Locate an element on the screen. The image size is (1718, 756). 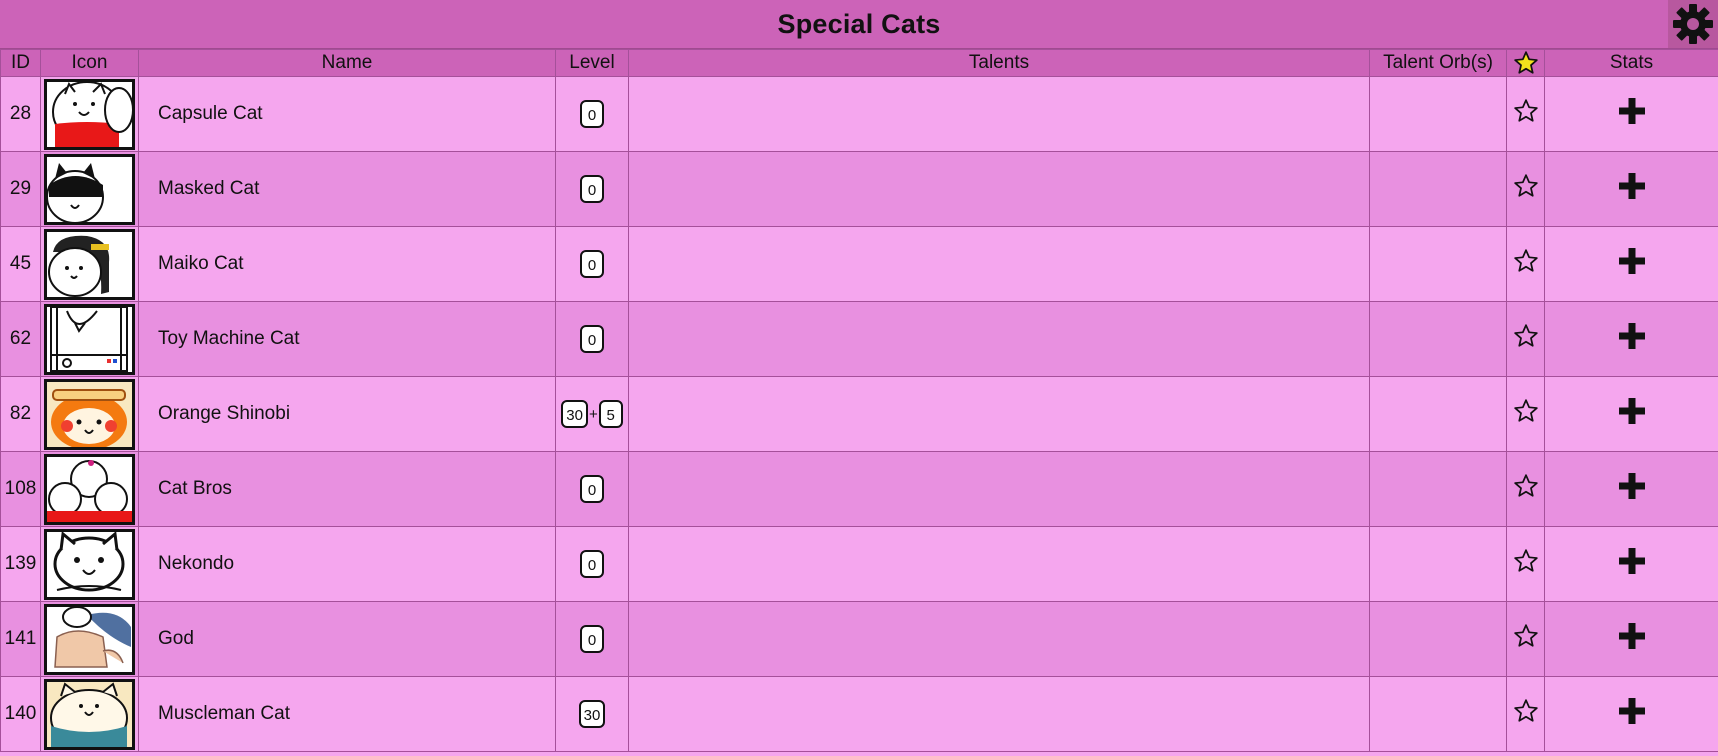
table-row: 139 Nekondo 0 is located at coordinates (859, 564).